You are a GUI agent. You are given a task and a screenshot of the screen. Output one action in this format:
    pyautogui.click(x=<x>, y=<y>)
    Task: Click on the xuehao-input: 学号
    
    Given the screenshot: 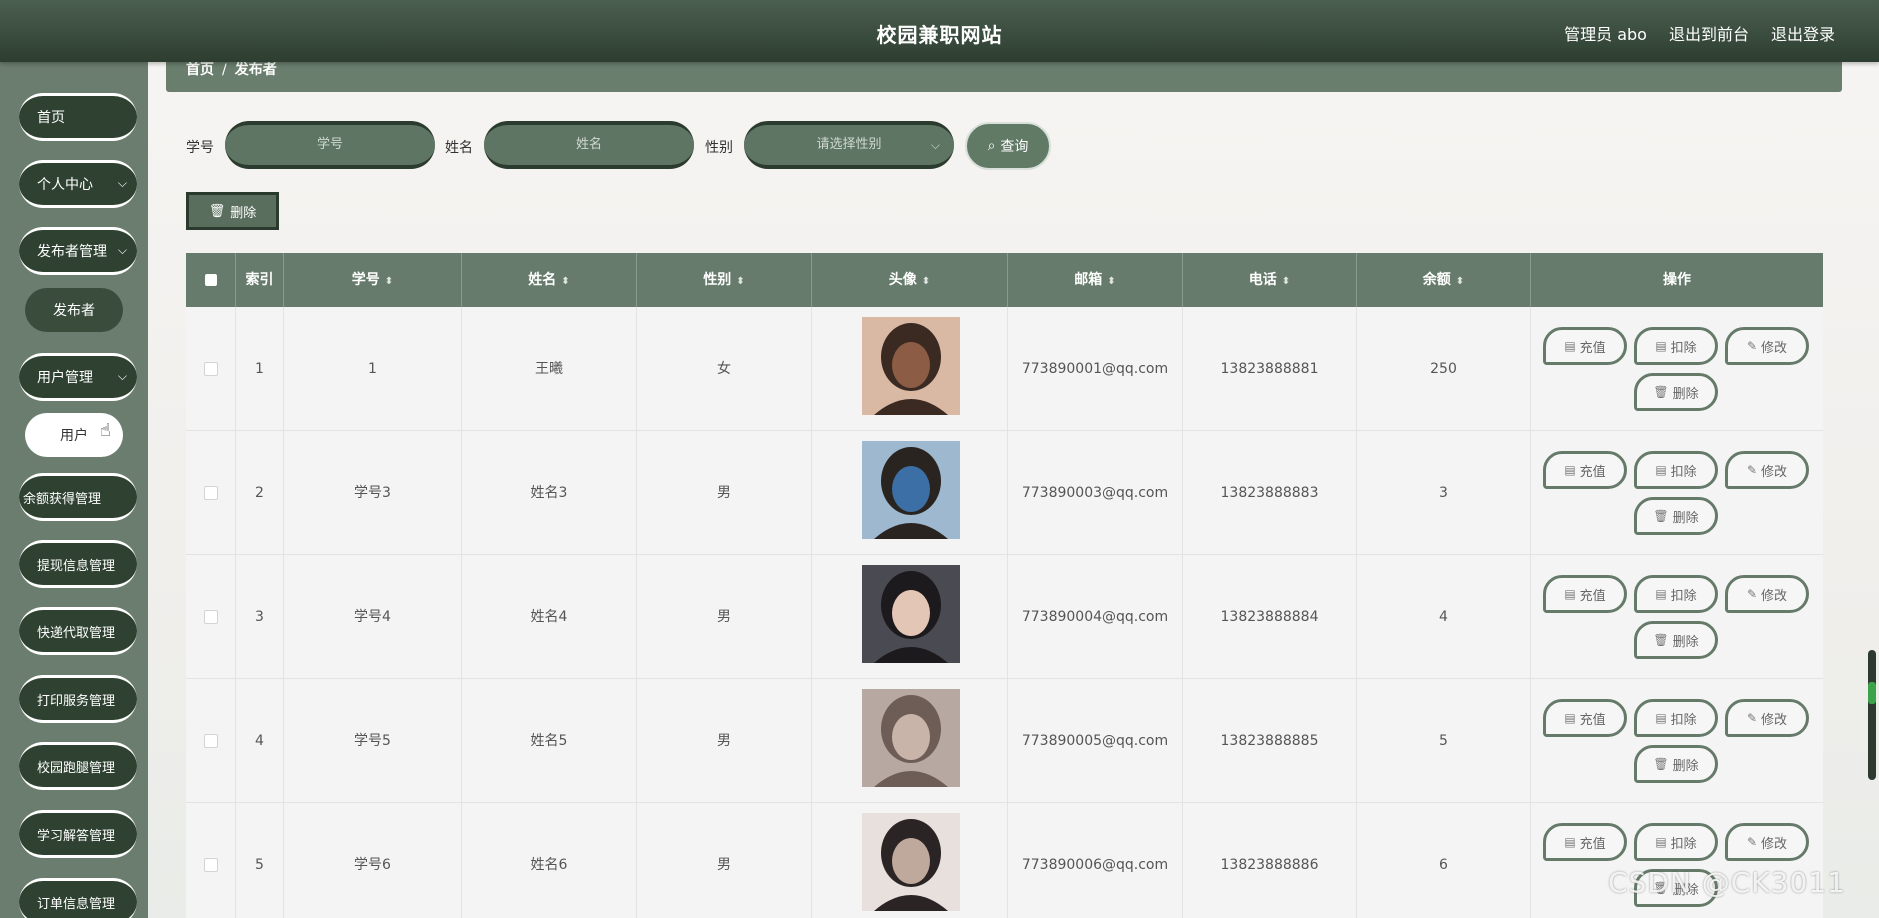 What is the action you would take?
    pyautogui.click(x=330, y=145)
    